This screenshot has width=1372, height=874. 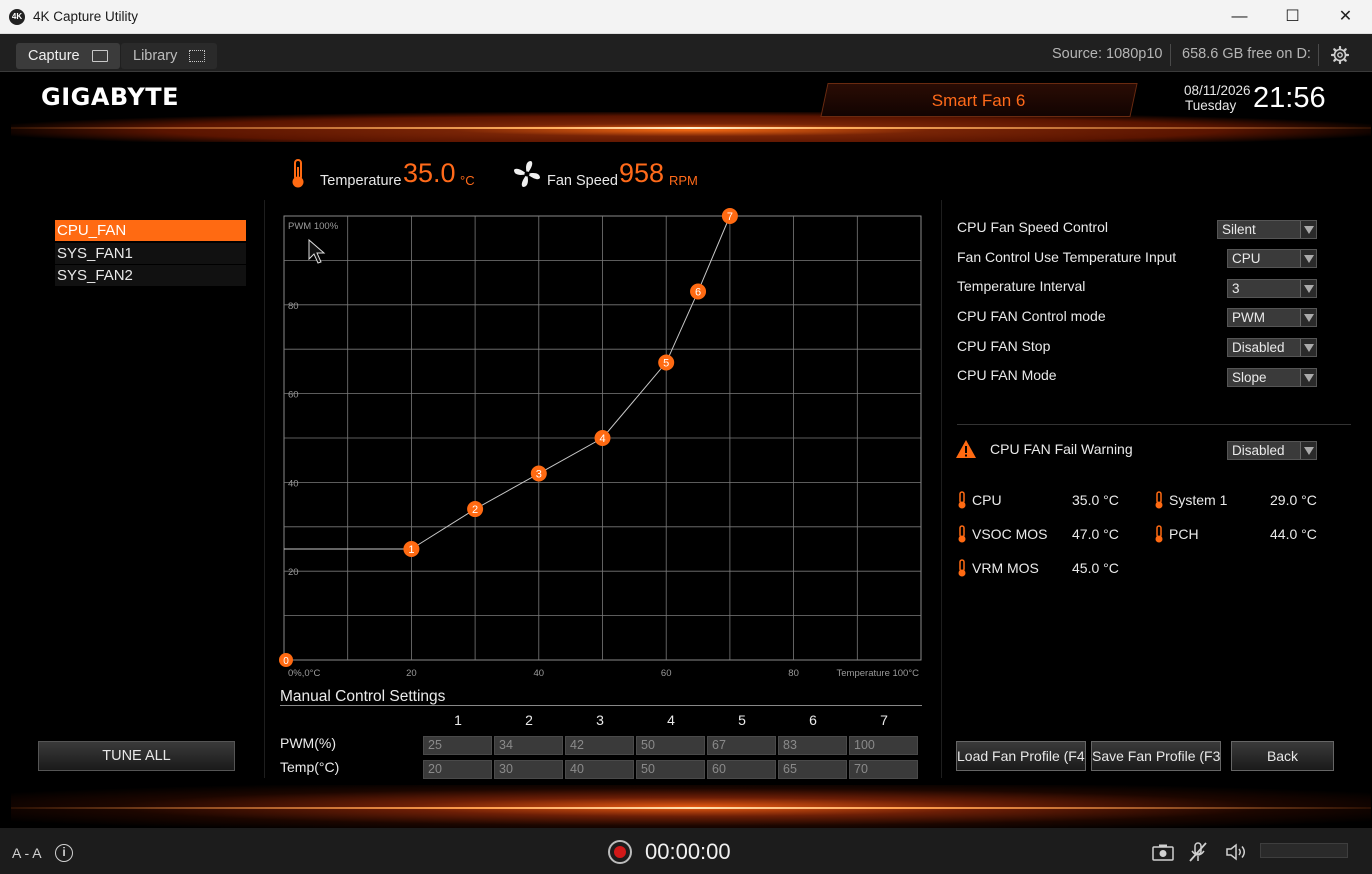 I want to click on manual-column-header: 6, so click(x=813, y=720).